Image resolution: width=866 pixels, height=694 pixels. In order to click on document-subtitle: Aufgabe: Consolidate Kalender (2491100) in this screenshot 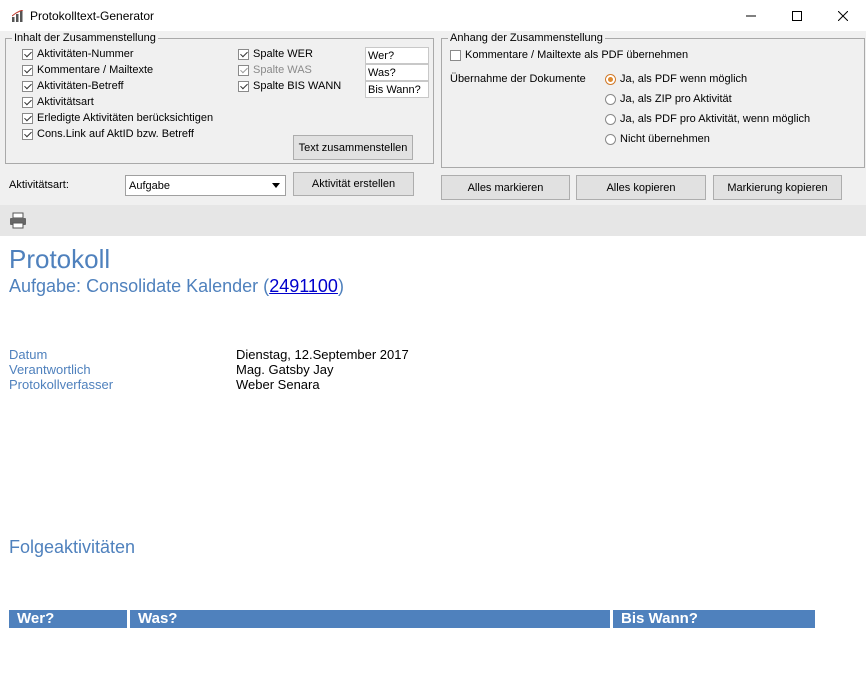, I will do `click(176, 286)`.